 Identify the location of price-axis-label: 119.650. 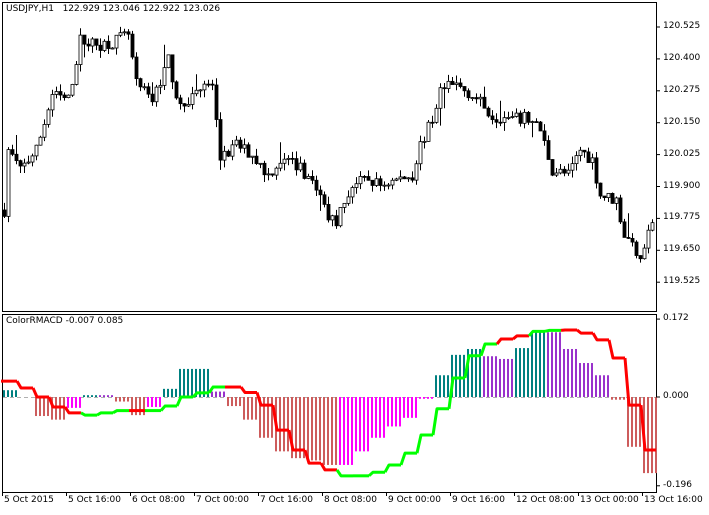
(681, 249).